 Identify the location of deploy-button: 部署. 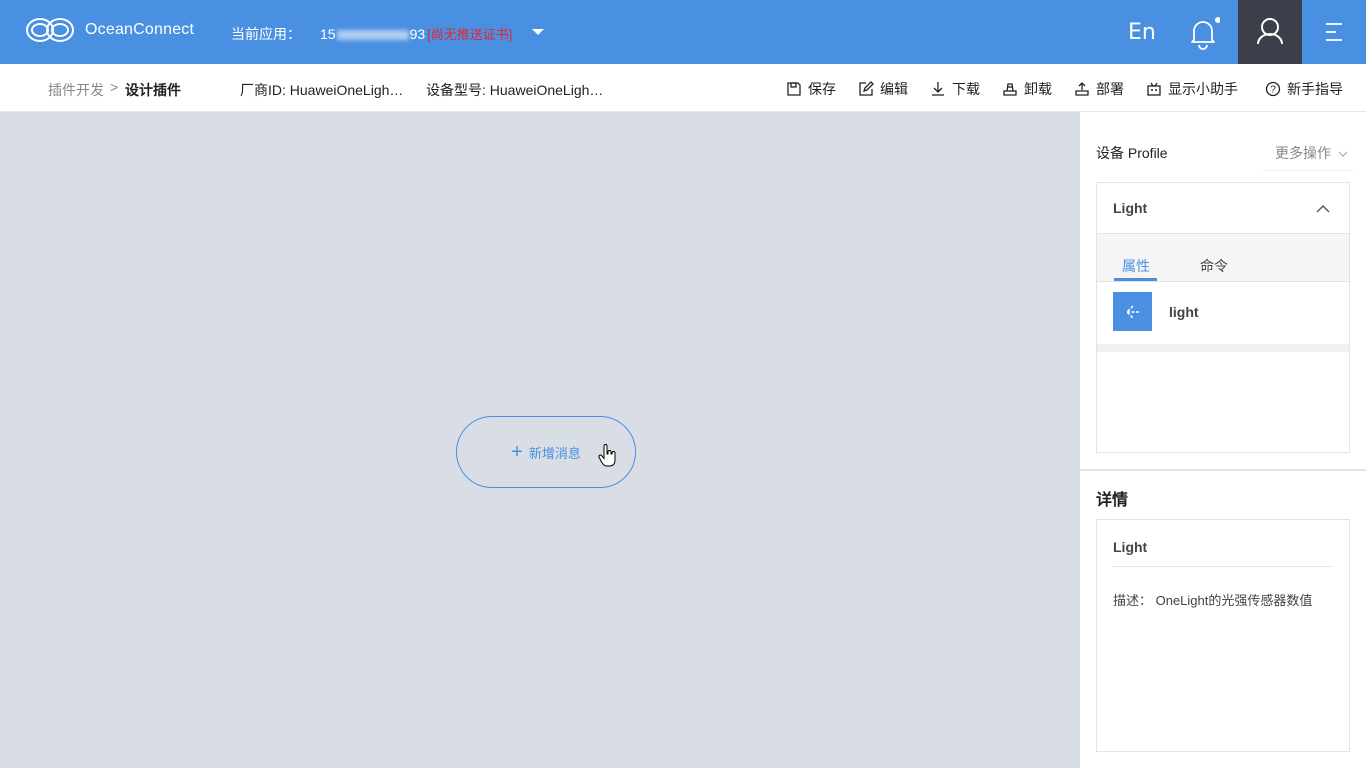
(1099, 89).